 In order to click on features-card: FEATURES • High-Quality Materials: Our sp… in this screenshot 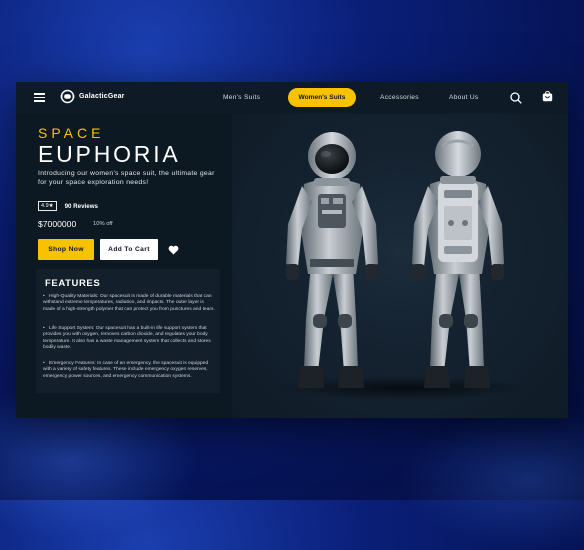, I will do `click(128, 331)`.